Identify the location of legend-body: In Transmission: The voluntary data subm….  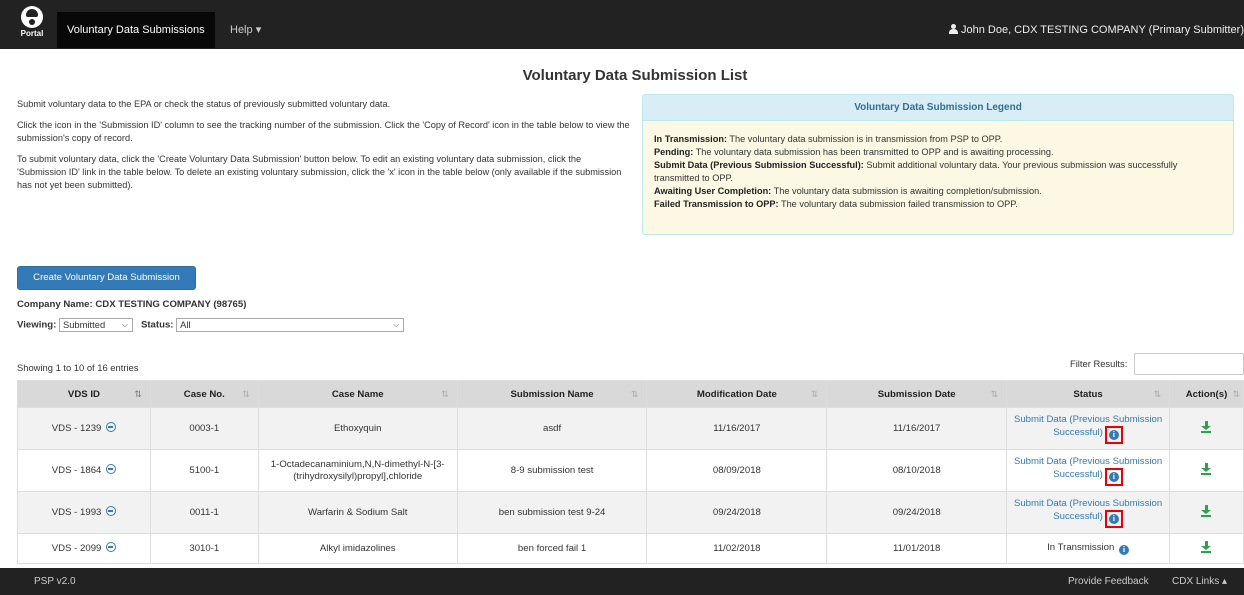
(938, 166).